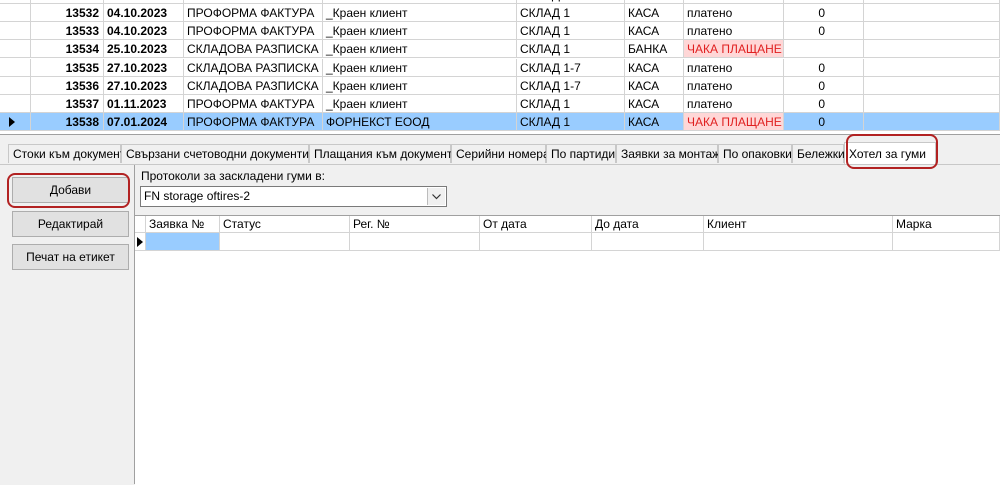  Describe the element at coordinates (824, 49) in the screenshot. I see `cell-qty` at that location.